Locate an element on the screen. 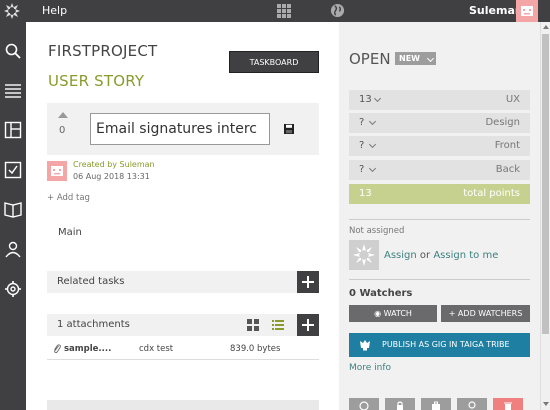  block-action-button is located at coordinates (400, 404).